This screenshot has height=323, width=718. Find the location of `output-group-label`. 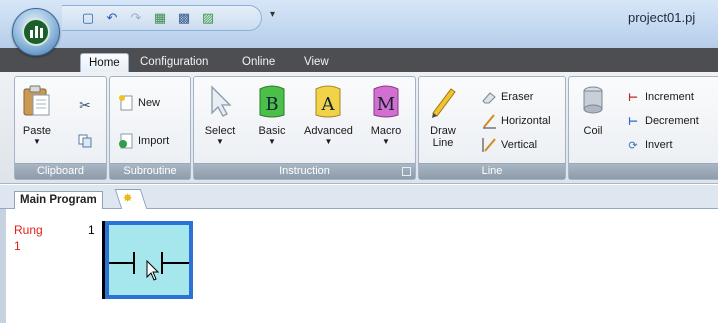

output-group-label is located at coordinates (643, 171).